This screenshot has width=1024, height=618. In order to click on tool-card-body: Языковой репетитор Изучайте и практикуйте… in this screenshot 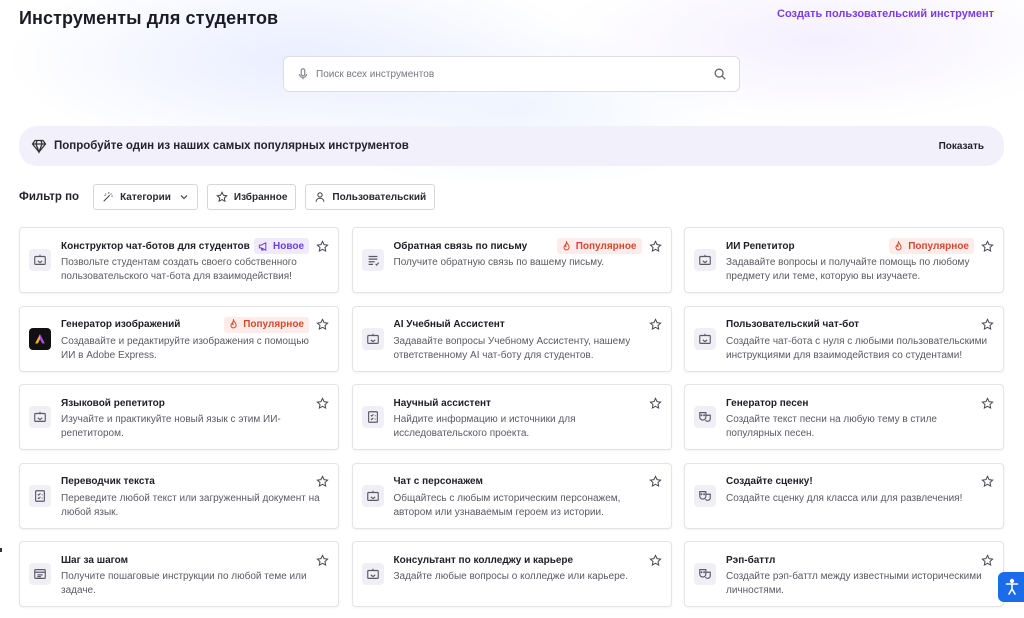, I will do `click(195, 422)`.